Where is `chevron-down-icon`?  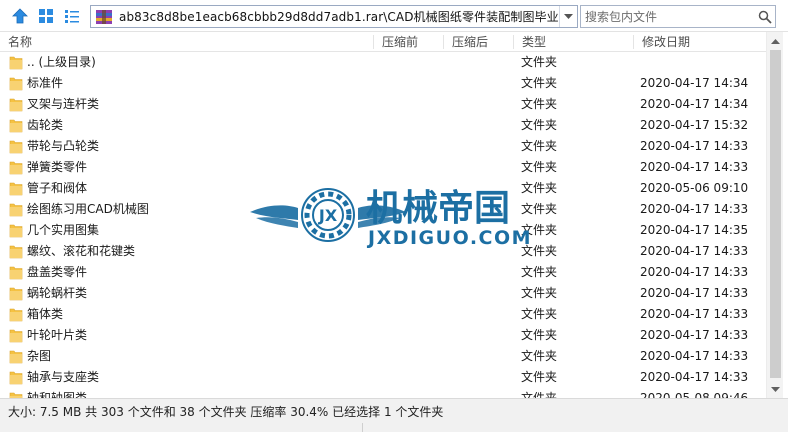
chevron-down-icon is located at coordinates (568, 16).